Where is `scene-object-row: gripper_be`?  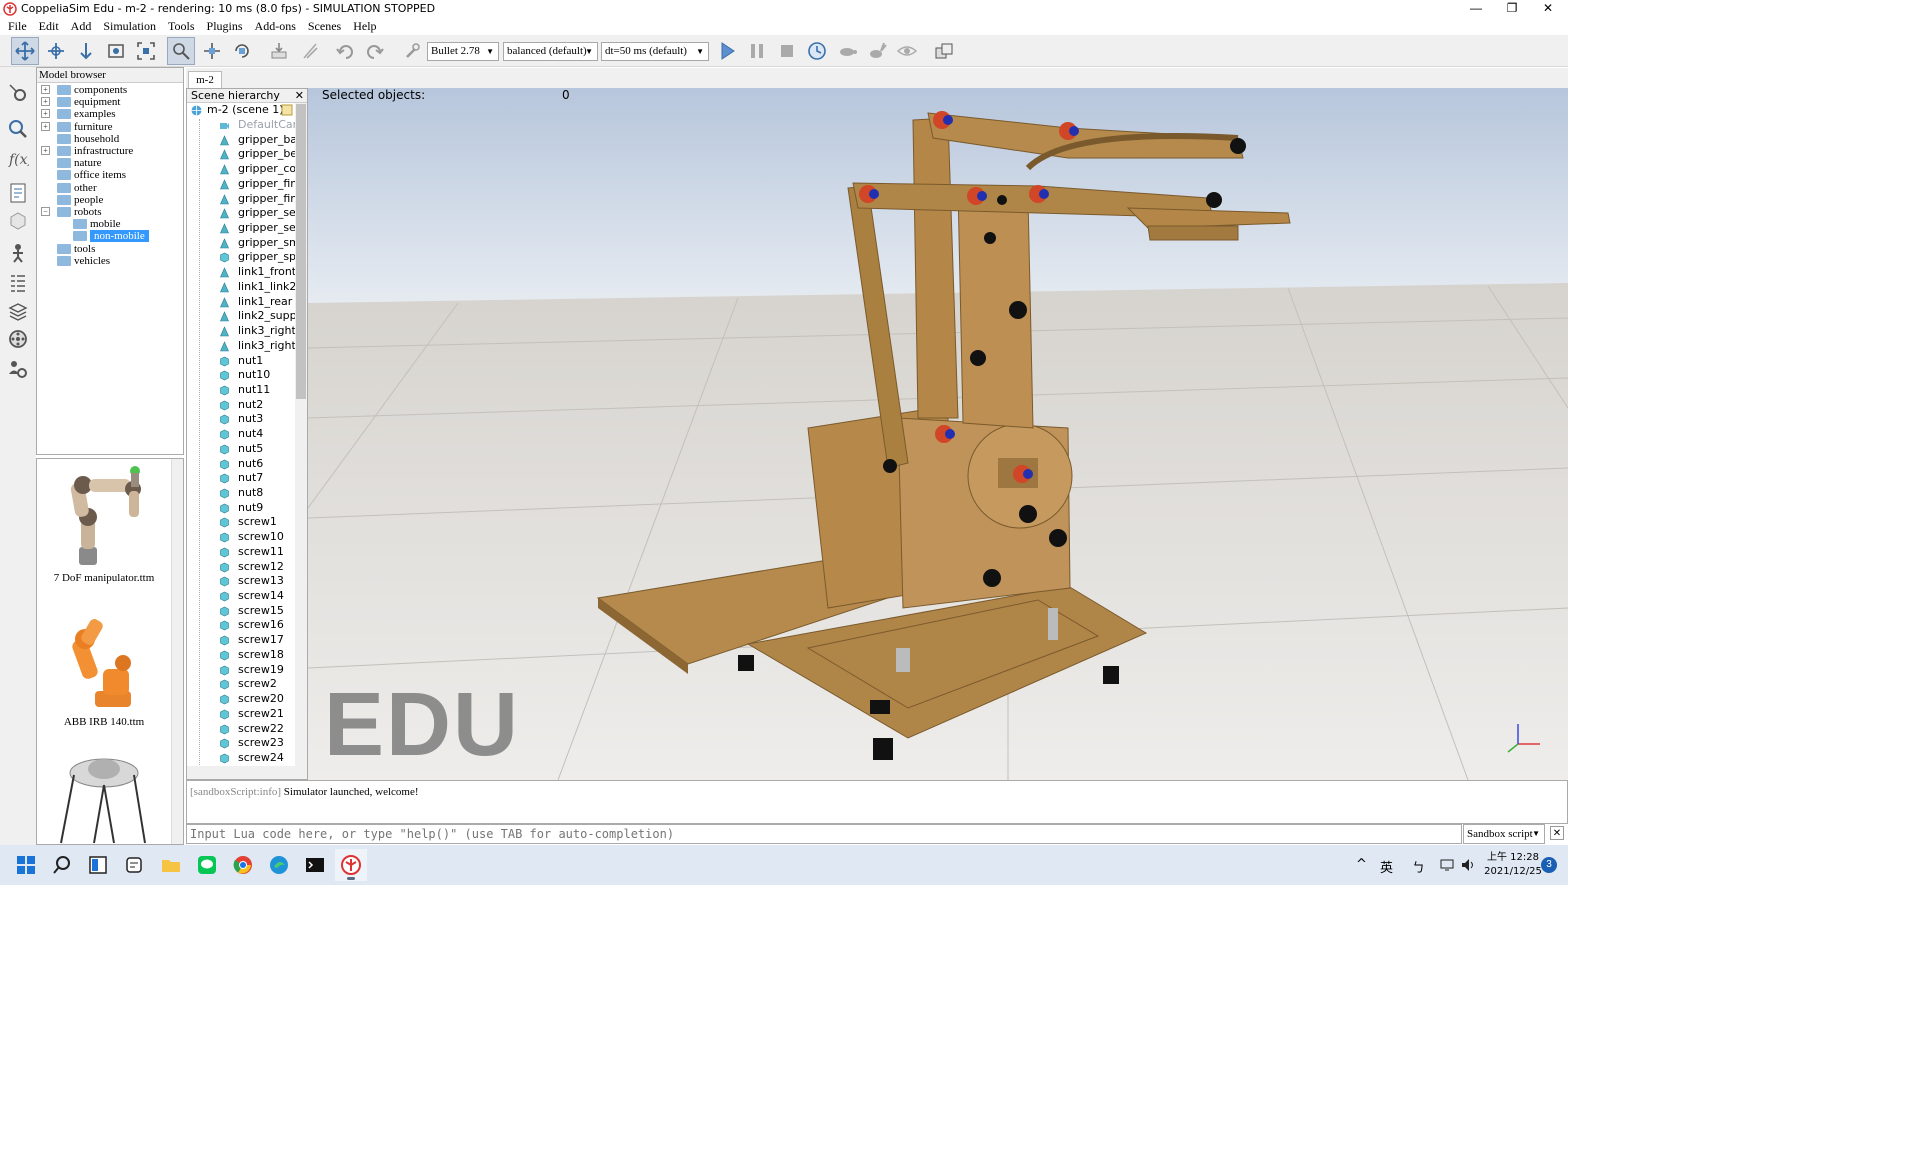
scene-object-row: gripper_be is located at coordinates (242, 154).